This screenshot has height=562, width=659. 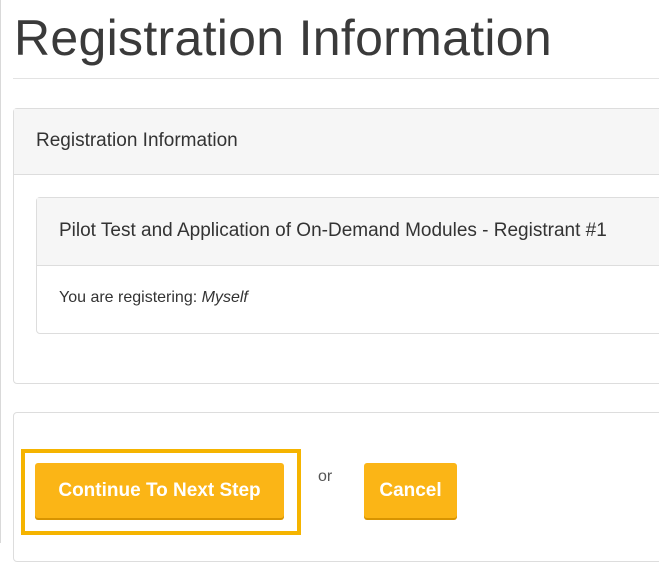 I want to click on cancel-button: Cancel, so click(x=410, y=490).